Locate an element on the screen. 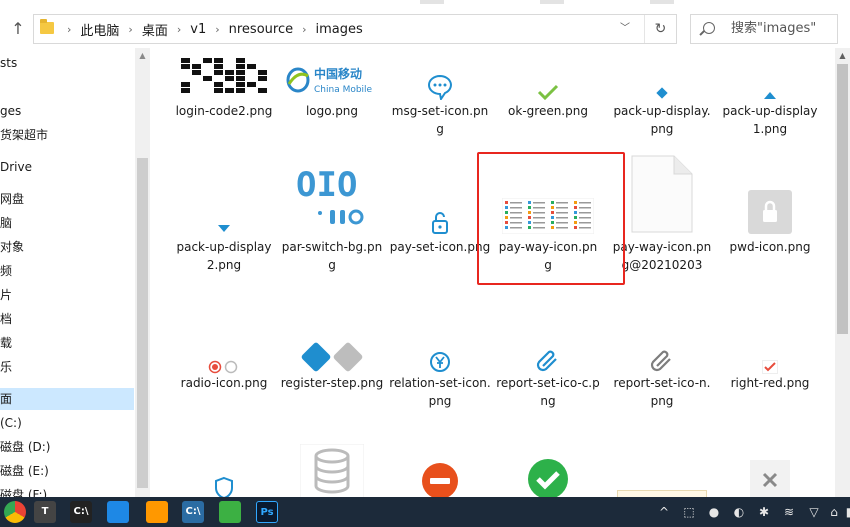  tray-icon: ◐ is located at coordinates (739, 512).